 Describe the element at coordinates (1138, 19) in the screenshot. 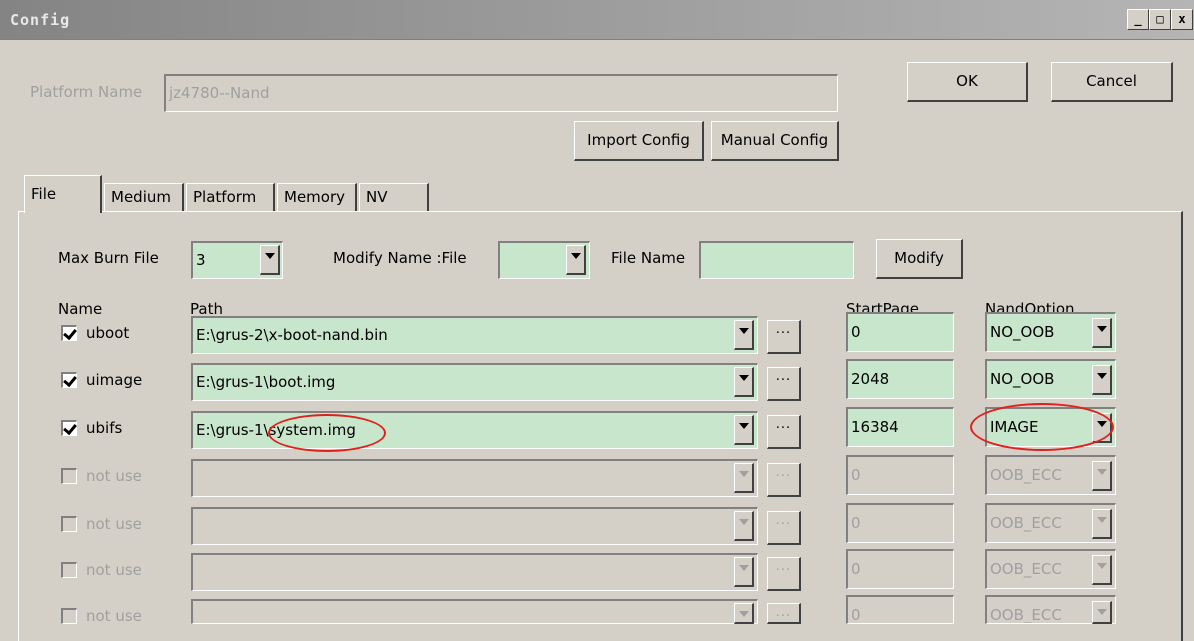

I see `minimize-icon: _` at that location.